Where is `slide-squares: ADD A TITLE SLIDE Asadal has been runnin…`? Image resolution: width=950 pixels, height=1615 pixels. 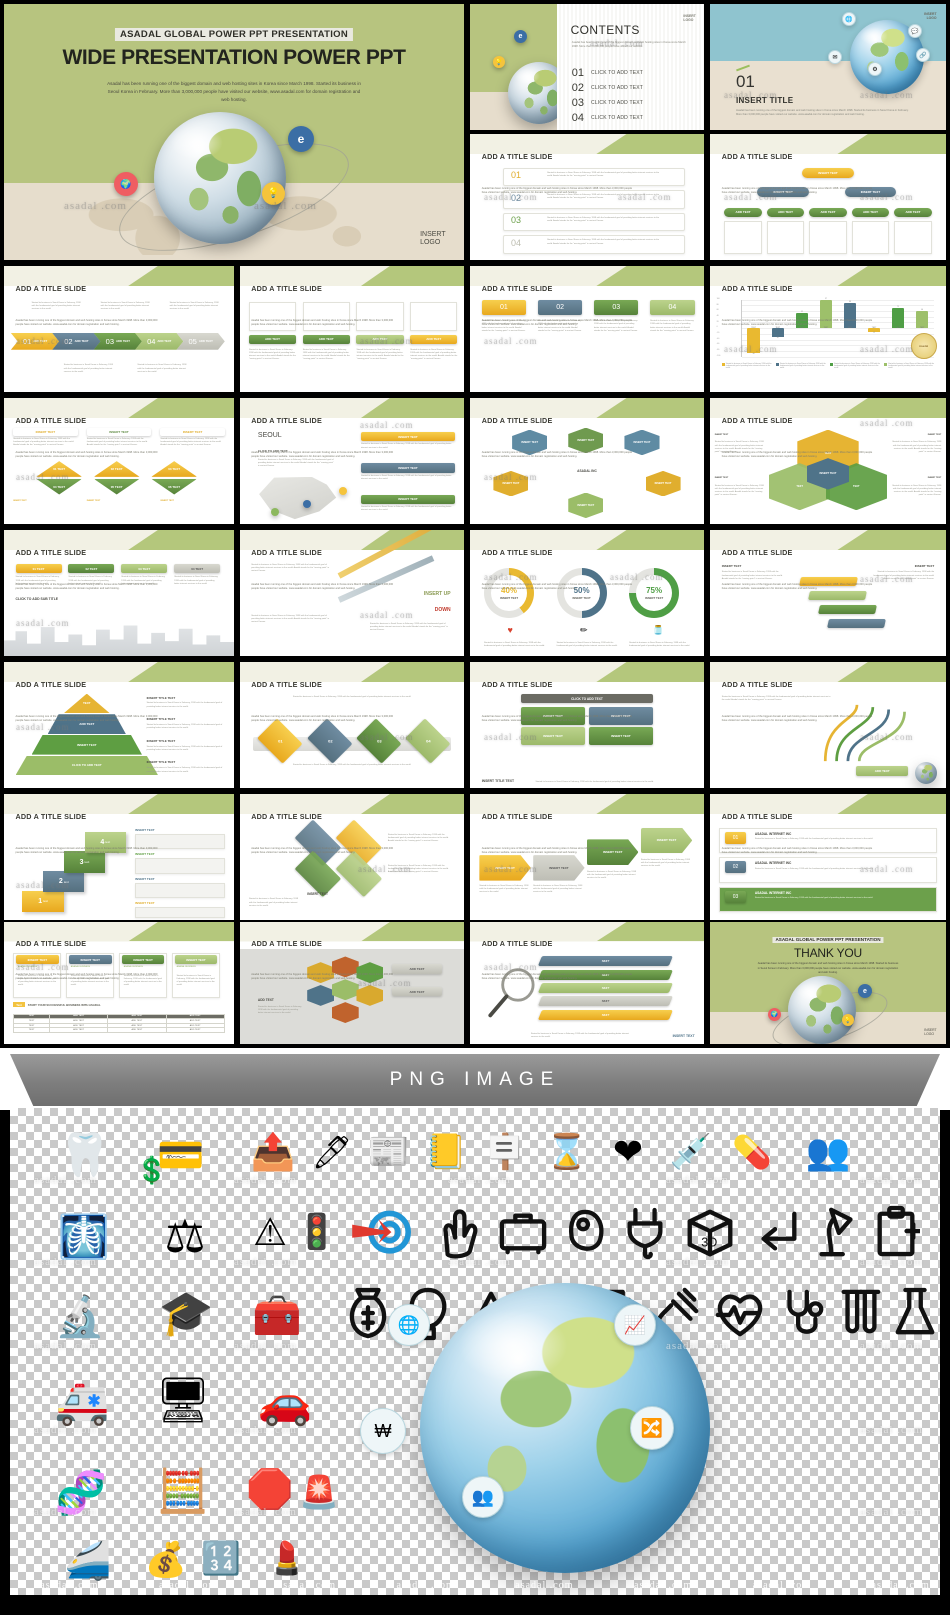 slide-squares: ADD A TITLE SLIDE Asadal has been runnin… is located at coordinates (352, 857).